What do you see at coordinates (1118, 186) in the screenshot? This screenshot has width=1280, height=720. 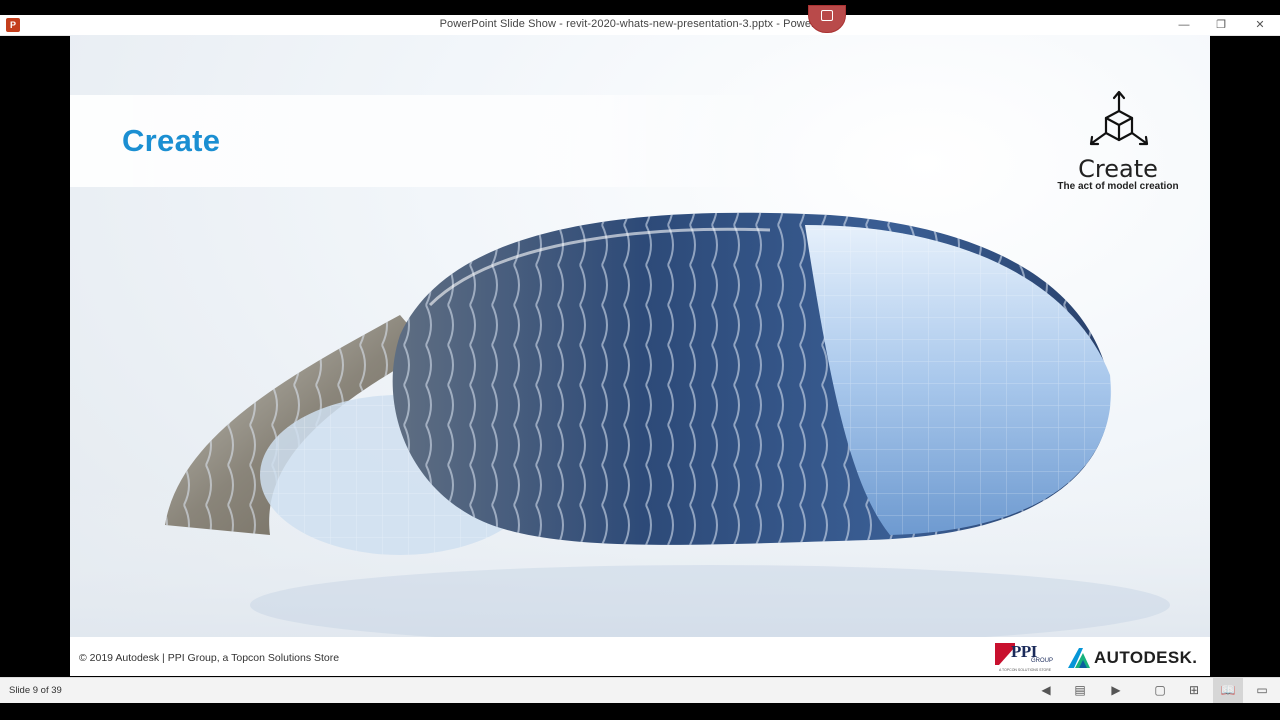 I see `create-badge-subtitle: The act of model creation` at bounding box center [1118, 186].